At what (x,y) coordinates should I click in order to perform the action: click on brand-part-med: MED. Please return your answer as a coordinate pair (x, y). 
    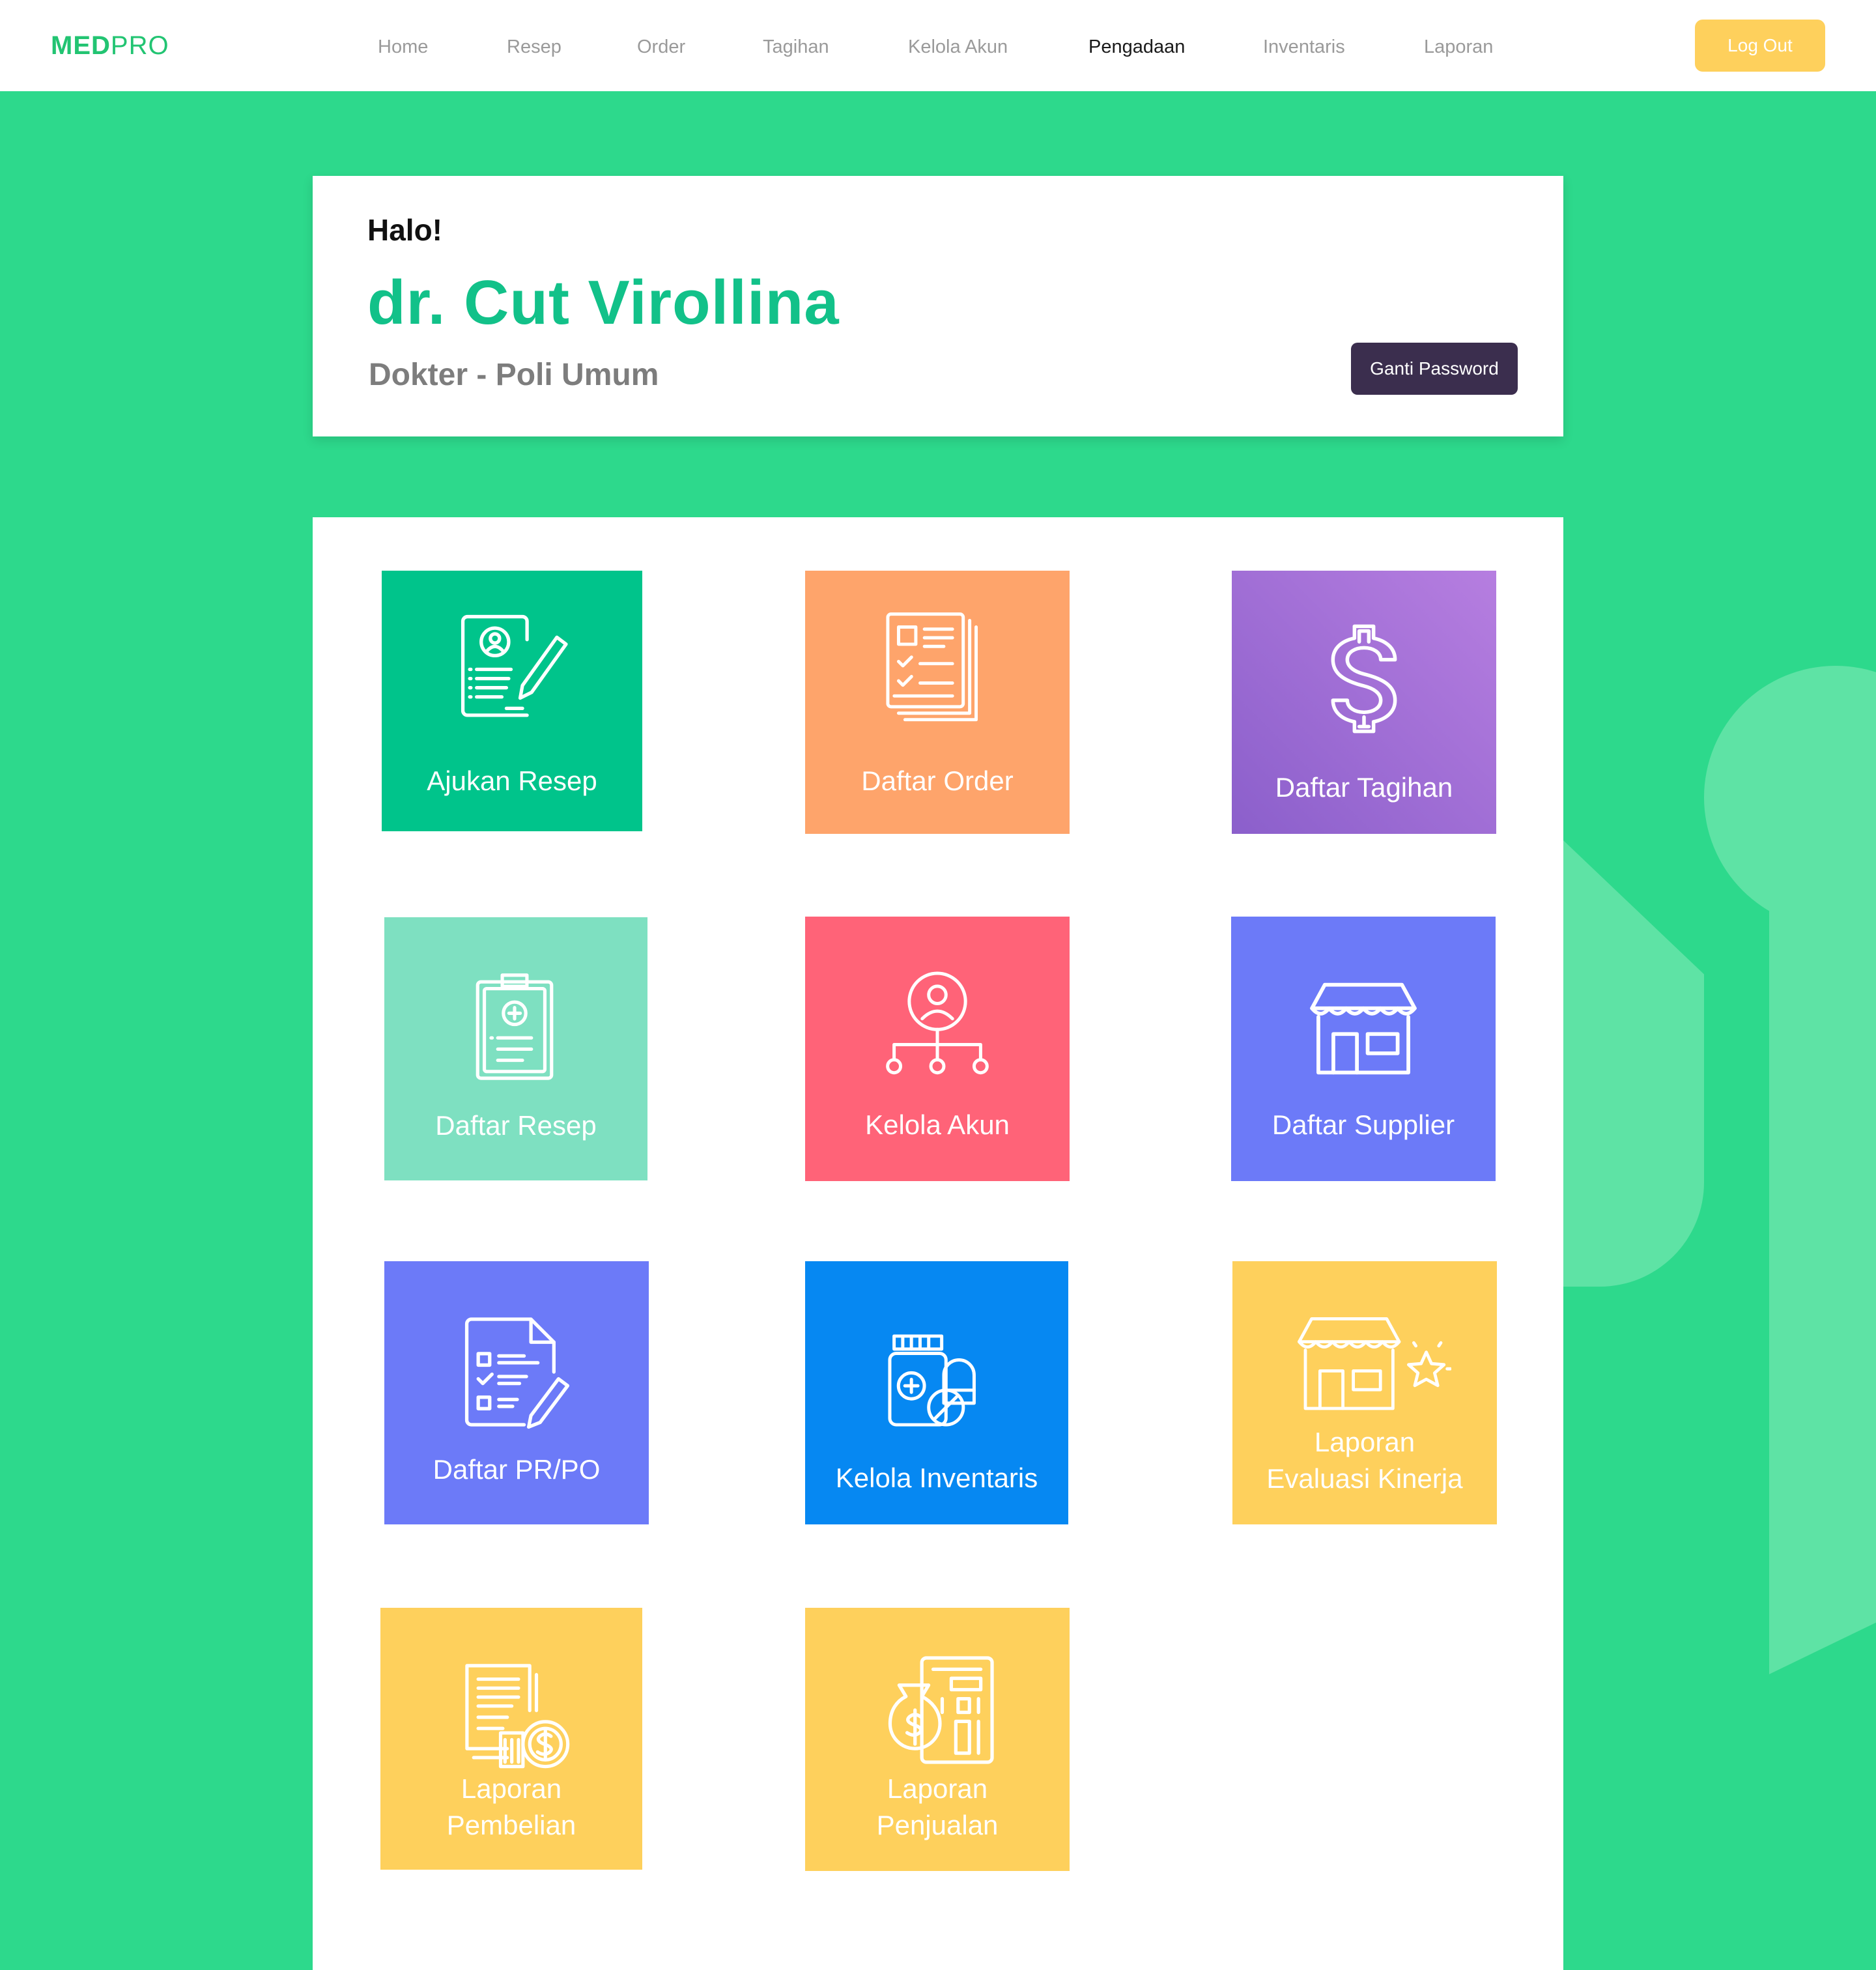
    Looking at the image, I should click on (81, 46).